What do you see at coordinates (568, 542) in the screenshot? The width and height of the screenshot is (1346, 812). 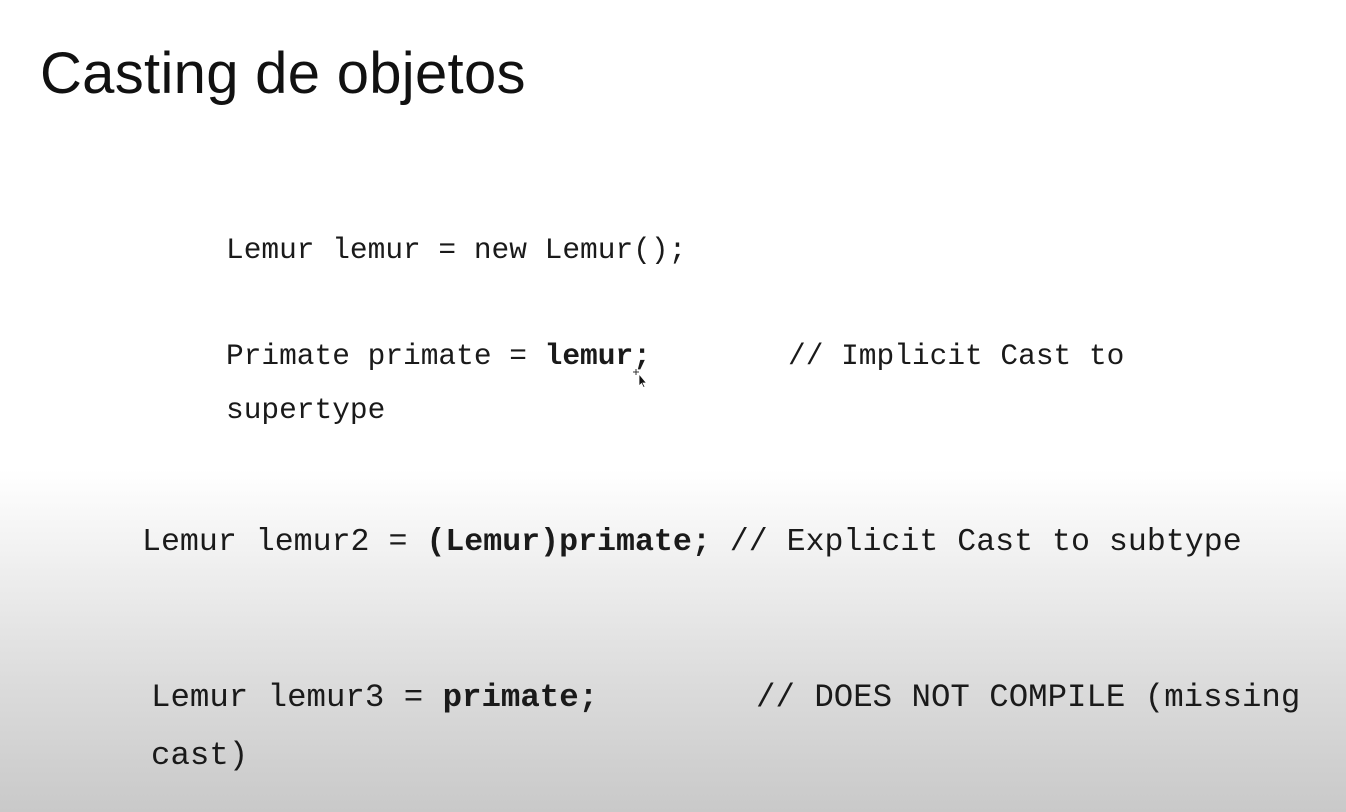 I see `code-bold: (Lemur)primate;` at bounding box center [568, 542].